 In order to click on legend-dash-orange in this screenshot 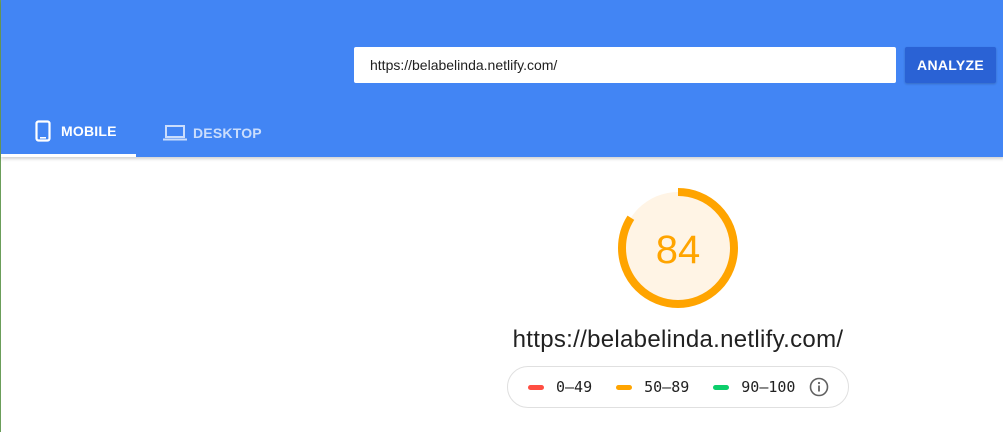, I will do `click(624, 387)`.